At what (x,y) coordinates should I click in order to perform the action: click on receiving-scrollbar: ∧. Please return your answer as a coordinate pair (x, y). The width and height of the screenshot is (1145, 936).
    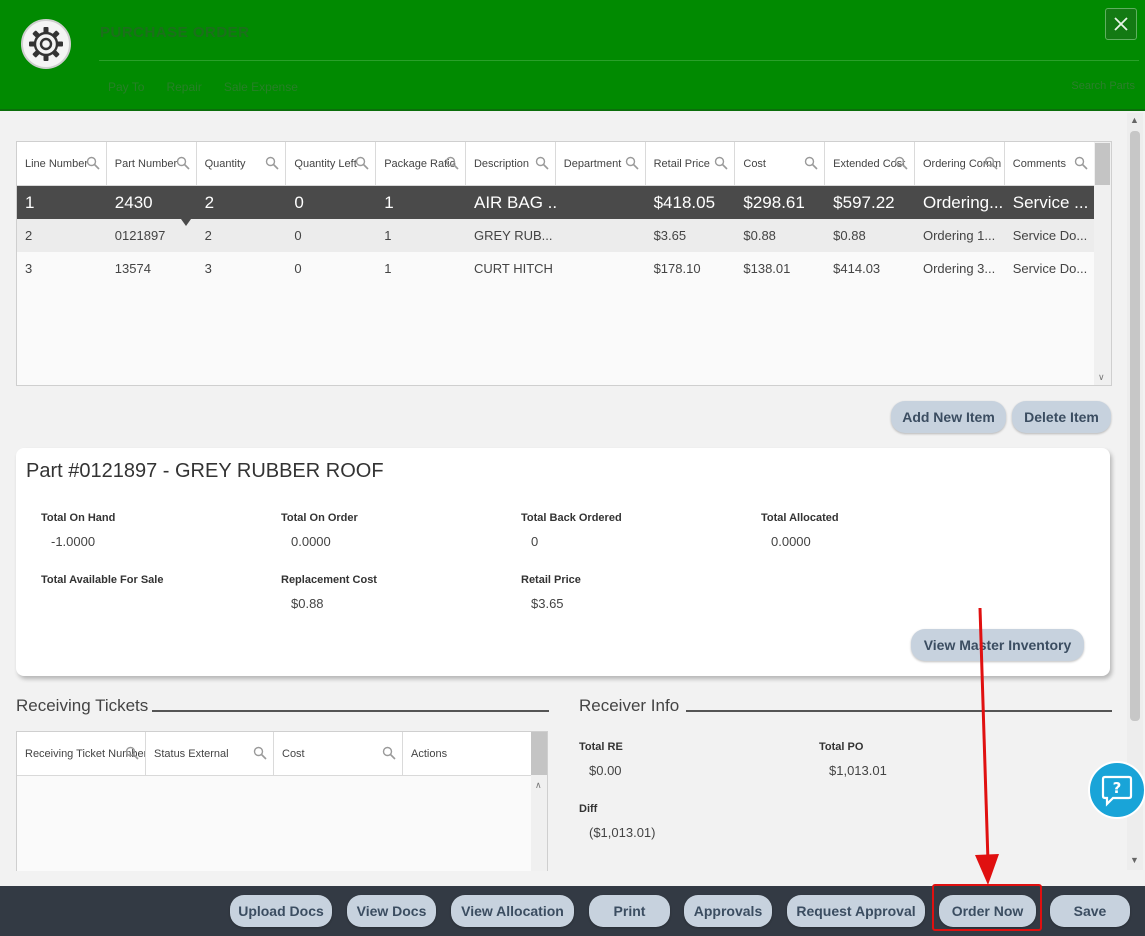
    Looking at the image, I should click on (539, 801).